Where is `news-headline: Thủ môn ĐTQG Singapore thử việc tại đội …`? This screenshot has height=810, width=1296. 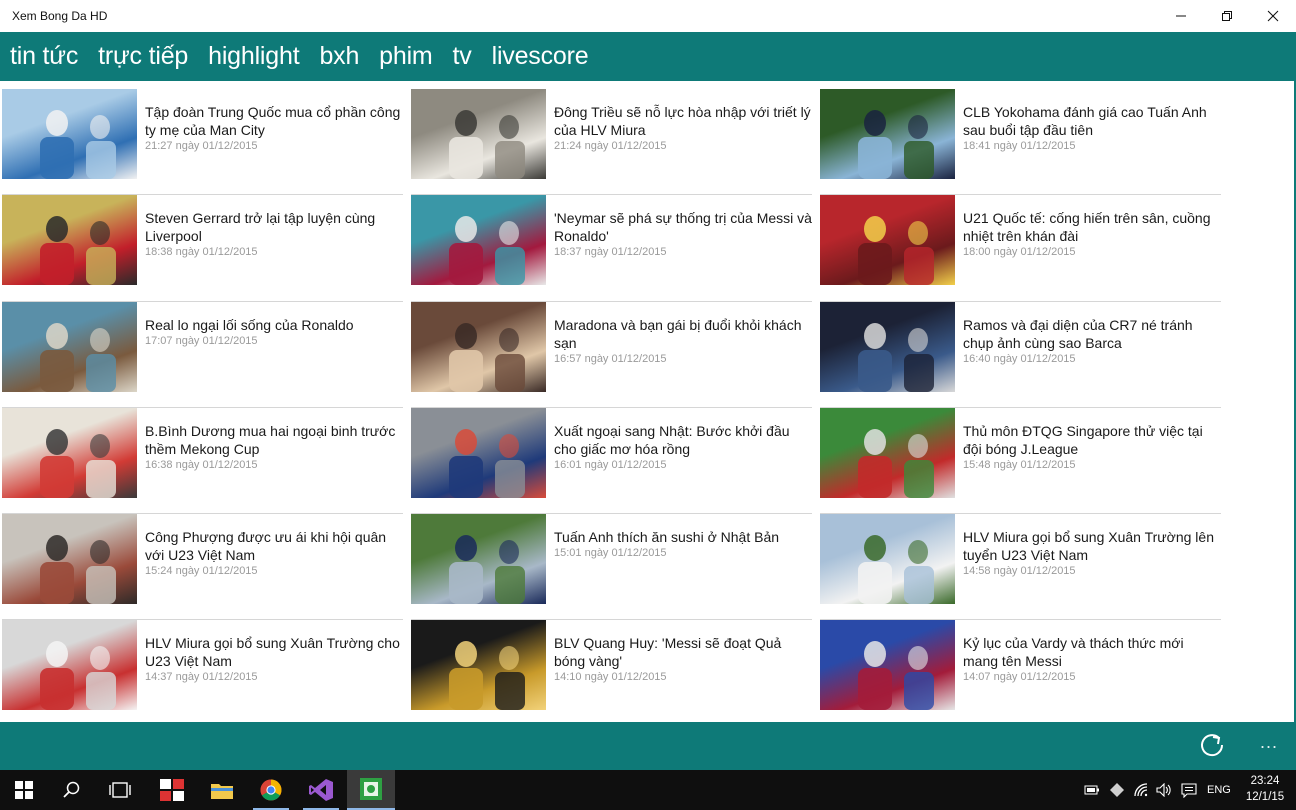 news-headline: Thủ môn ĐTQG Singapore thử việc tại đội … is located at coordinates (1092, 440).